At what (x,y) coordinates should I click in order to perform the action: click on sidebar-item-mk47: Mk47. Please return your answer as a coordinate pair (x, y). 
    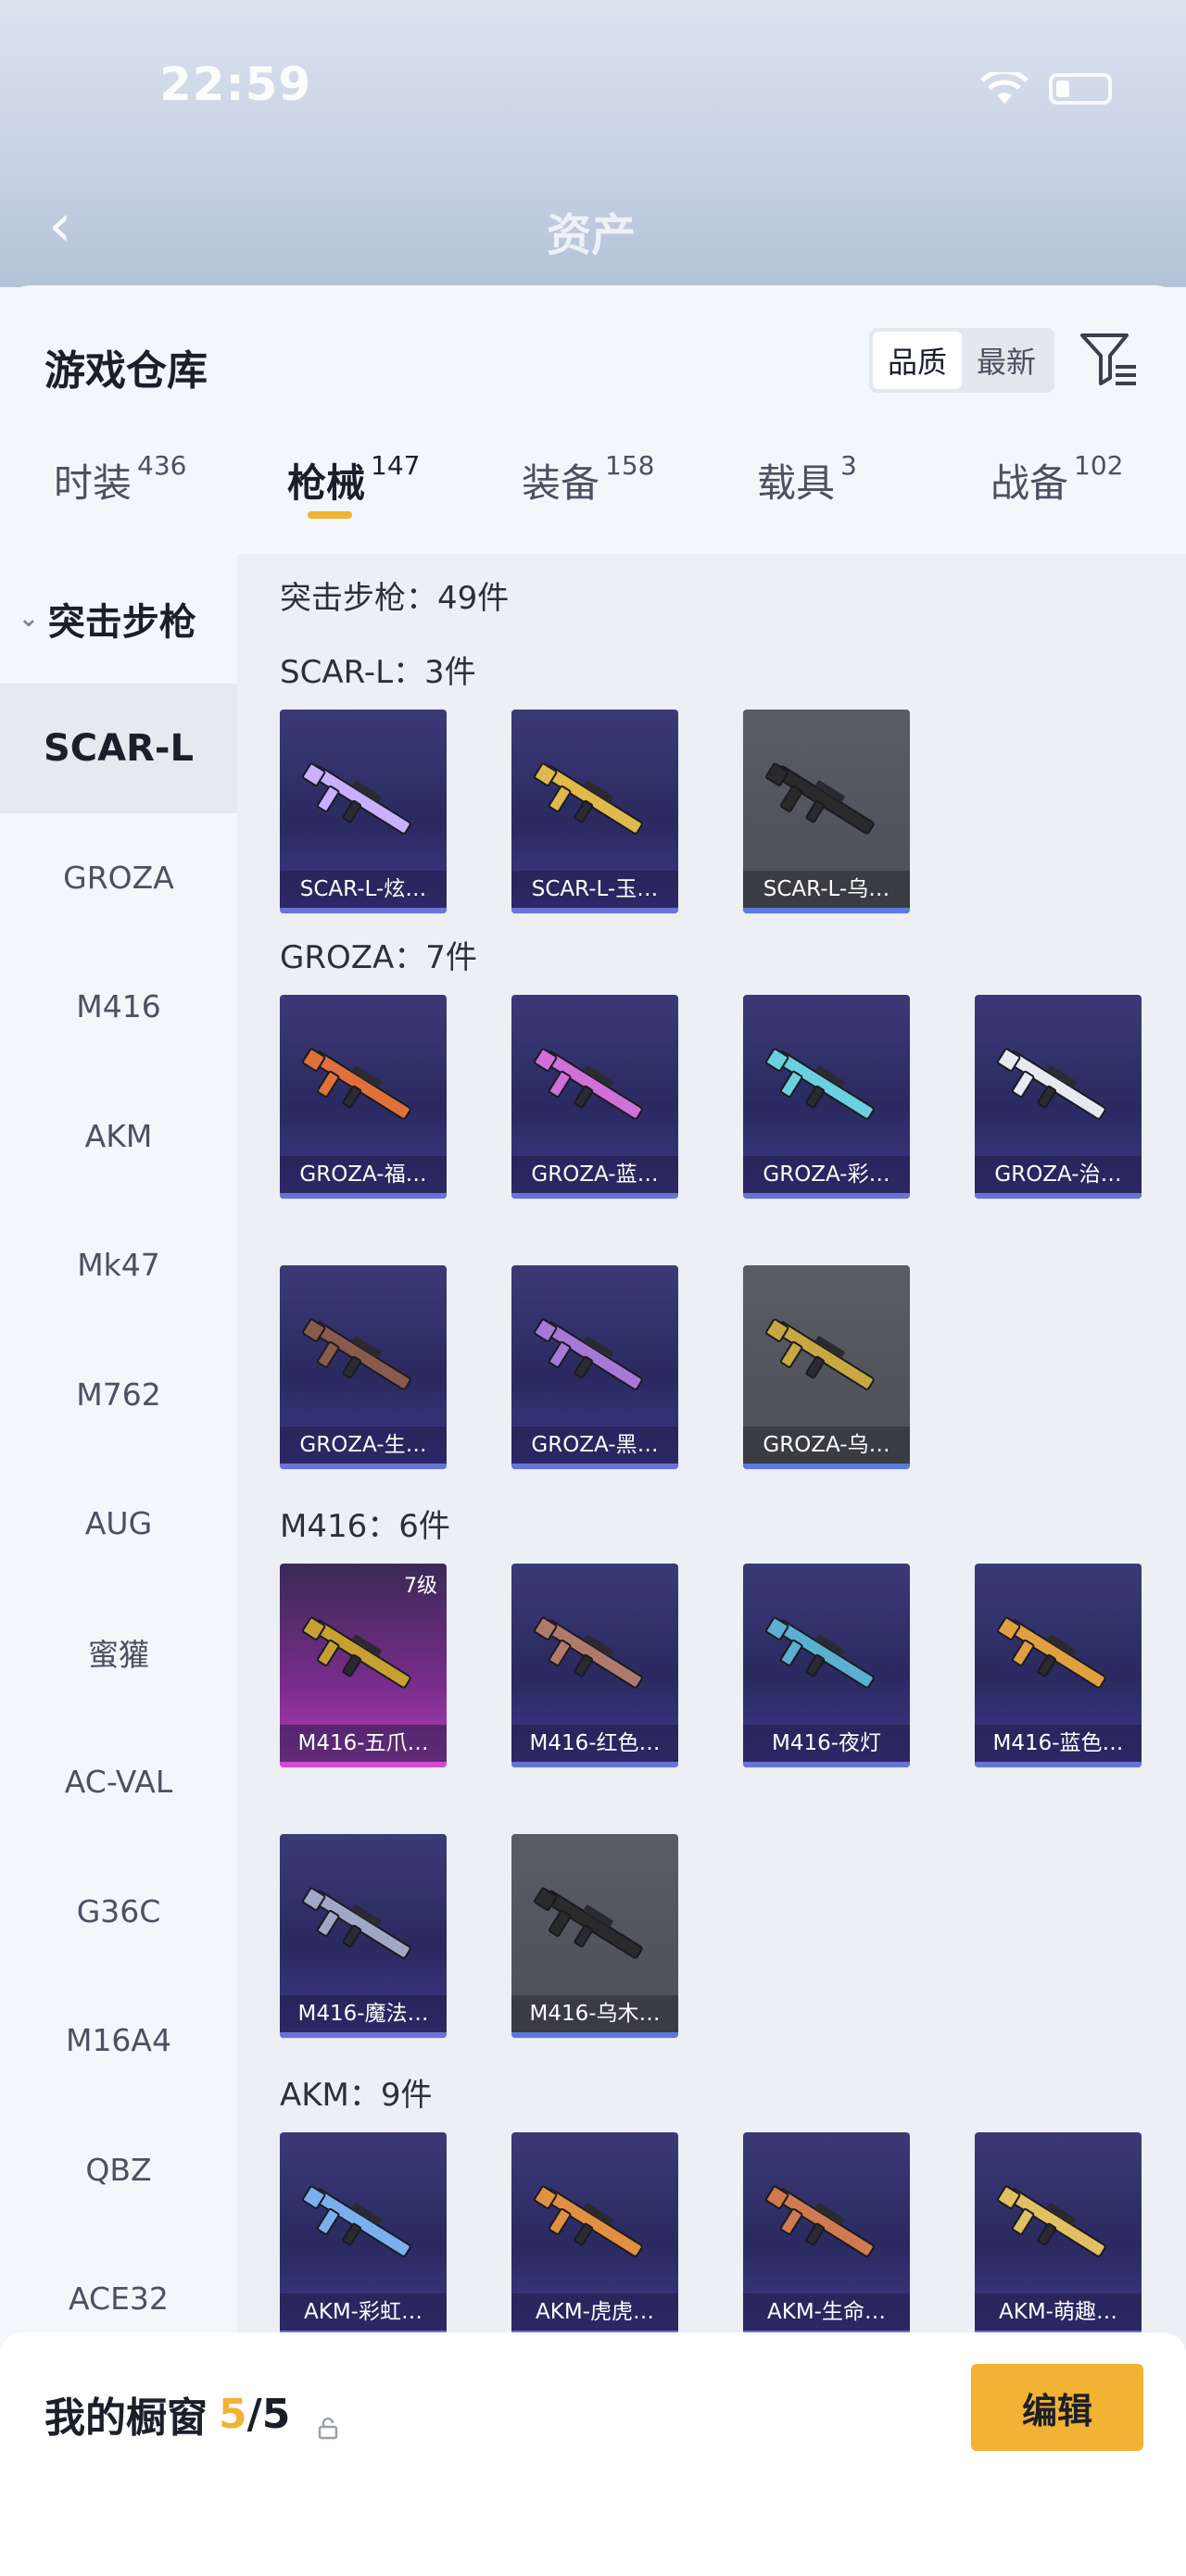
    Looking at the image, I should click on (118, 1265).